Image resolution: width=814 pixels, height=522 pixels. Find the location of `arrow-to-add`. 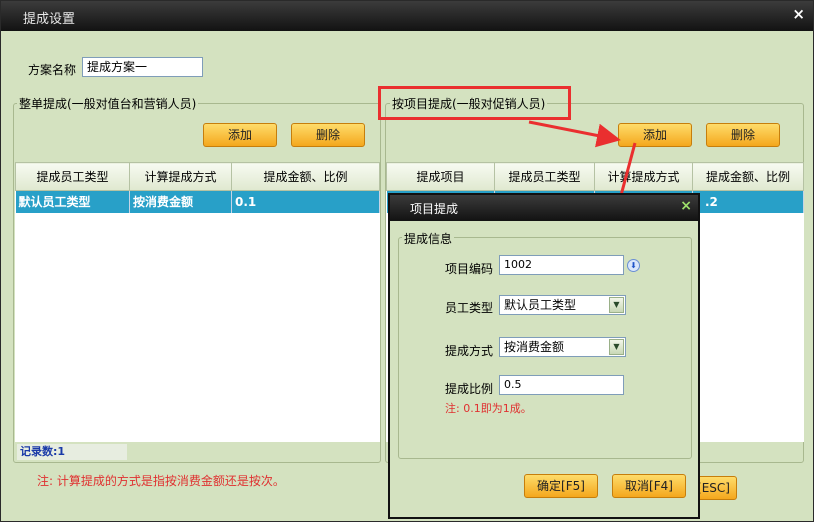

arrow-to-add is located at coordinates (574, 134).